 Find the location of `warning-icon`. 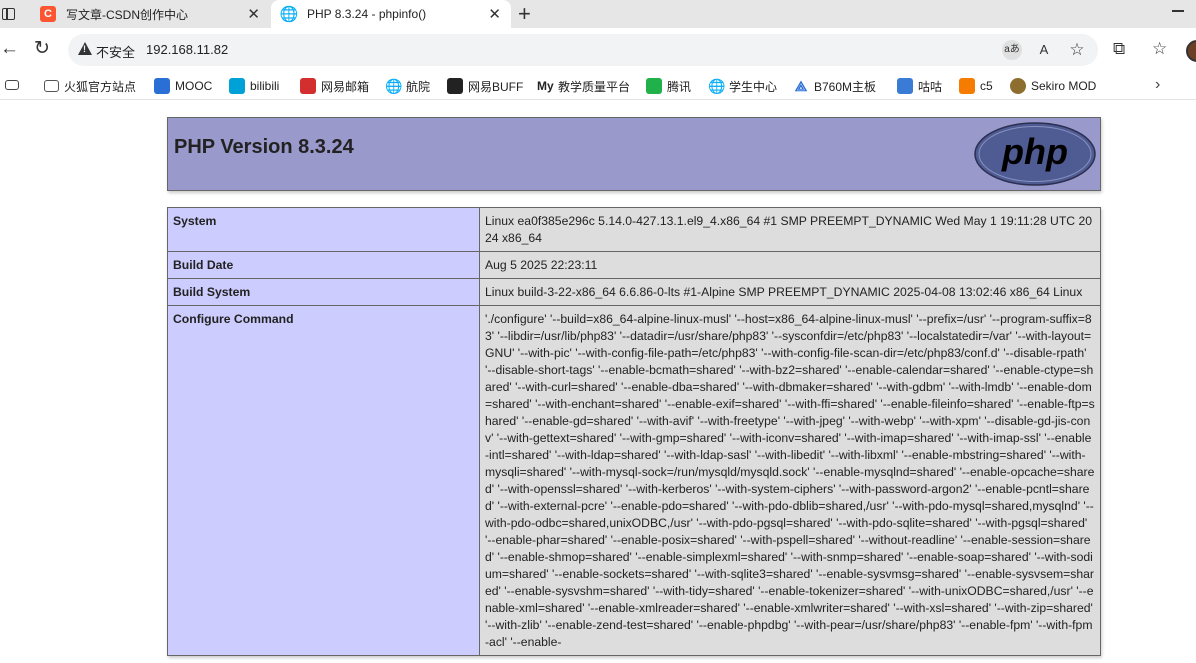

warning-icon is located at coordinates (85, 48).